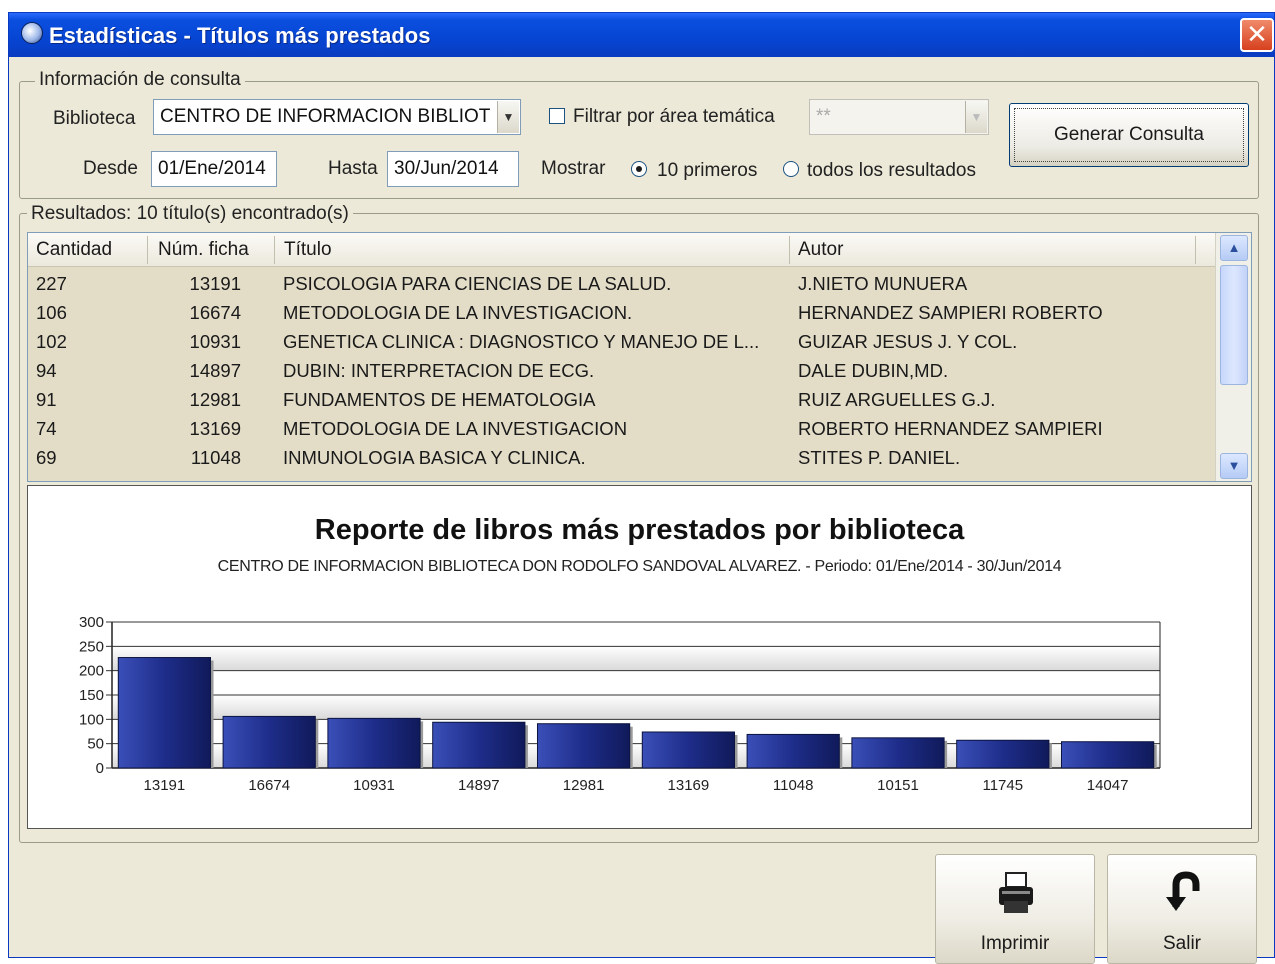 Image resolution: width=1275 pixels, height=964 pixels. I want to click on y-tick-label: 150, so click(91, 695).